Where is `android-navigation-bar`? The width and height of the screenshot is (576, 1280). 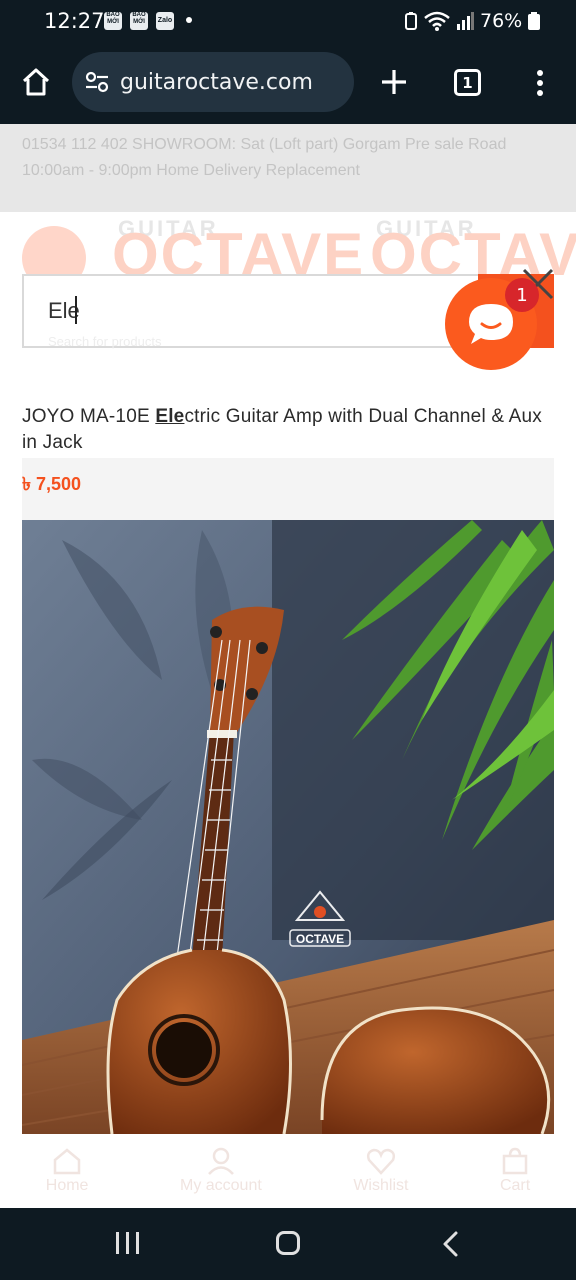
android-navigation-bar is located at coordinates (288, 1244).